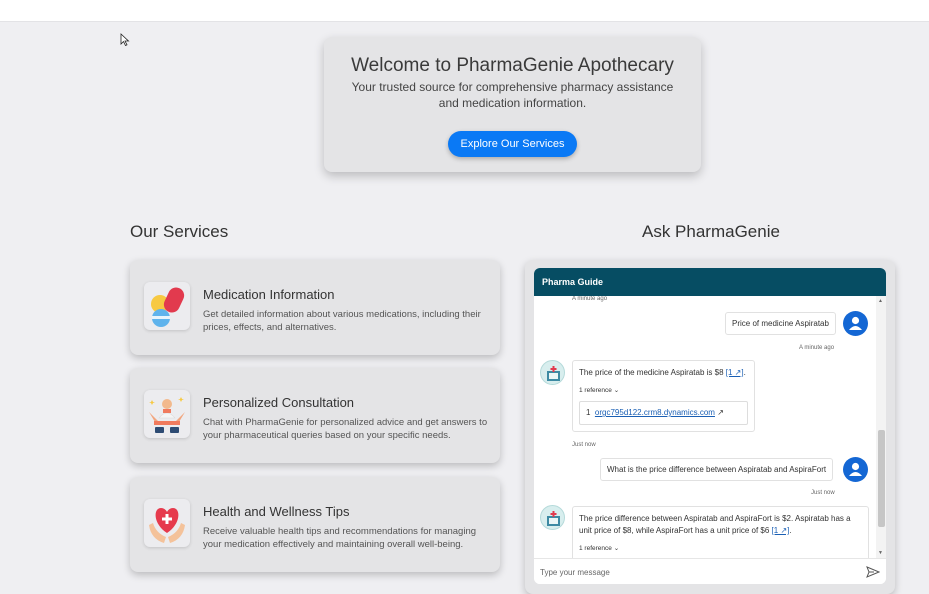  I want to click on mouse-cursor-icon, so click(125, 39).